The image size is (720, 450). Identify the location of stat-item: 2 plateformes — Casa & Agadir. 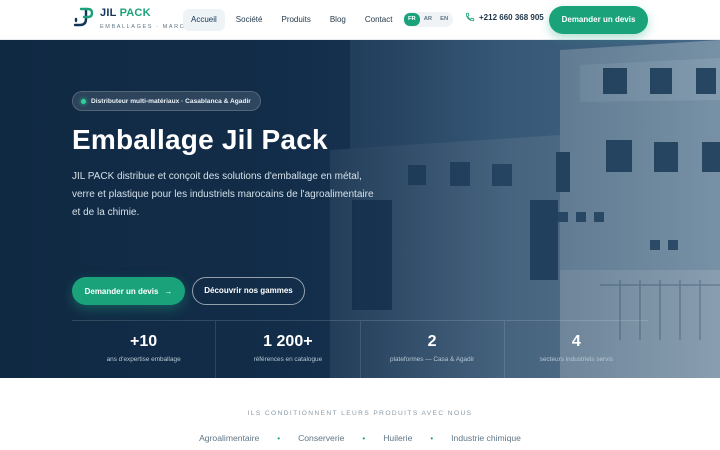
(433, 349).